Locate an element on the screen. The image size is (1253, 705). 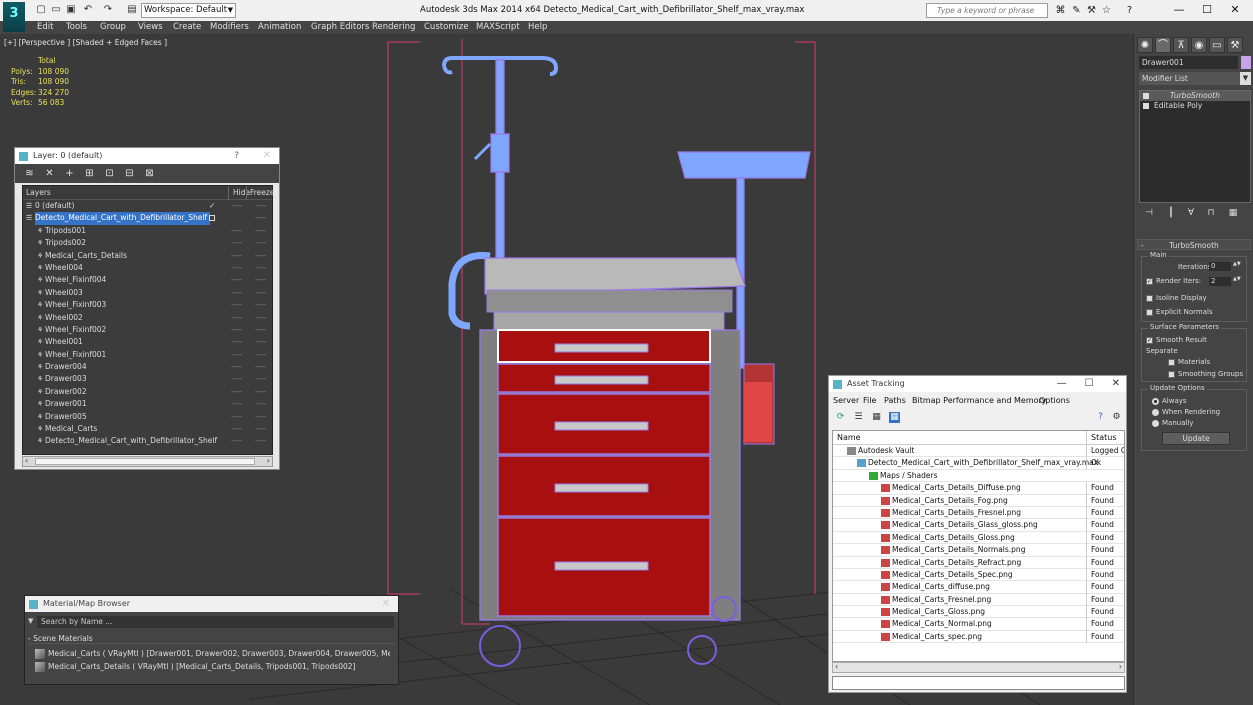
asset-row: Medical_Carts_diffuse.png Found is located at coordinates (978, 587).